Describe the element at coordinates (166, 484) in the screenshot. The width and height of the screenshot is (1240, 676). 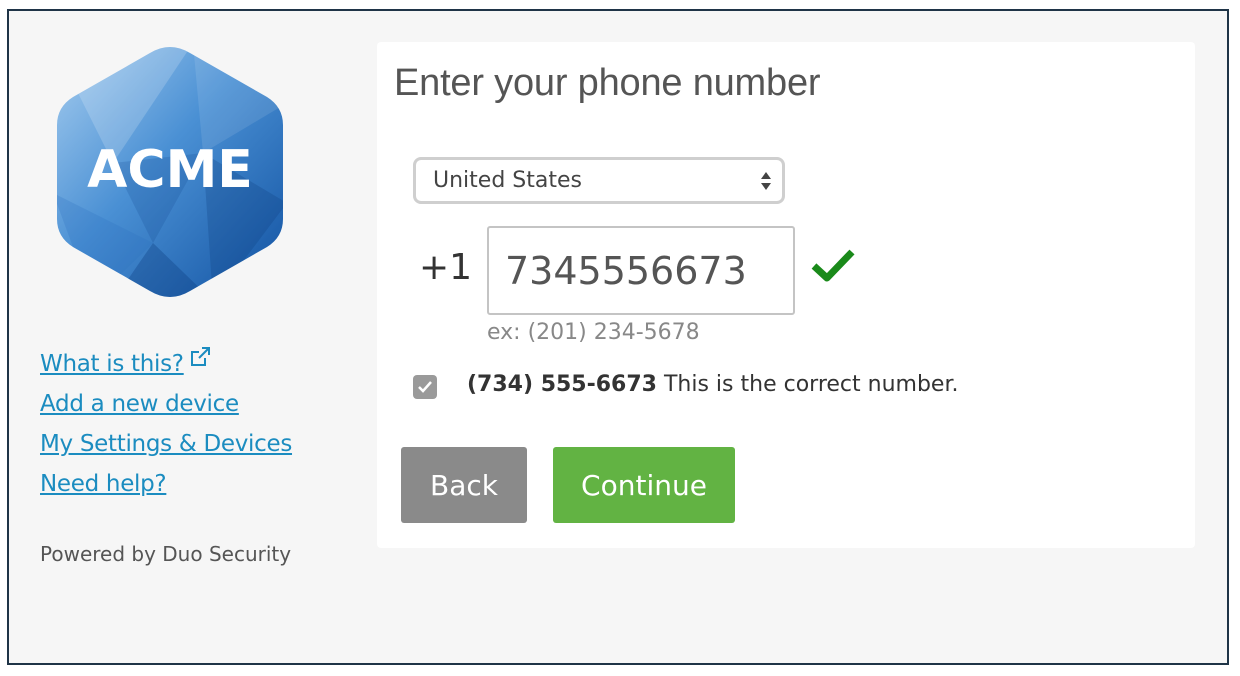
I see `need-help-link: Need help?` at that location.